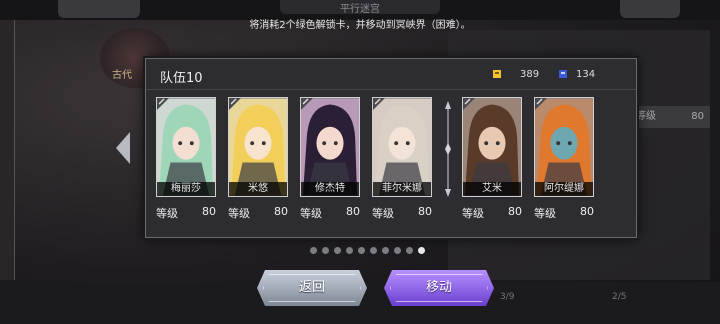 The height and width of the screenshot is (324, 720). Describe the element at coordinates (402, 147) in the screenshot. I see `character-card: 菲尔米娜` at that location.